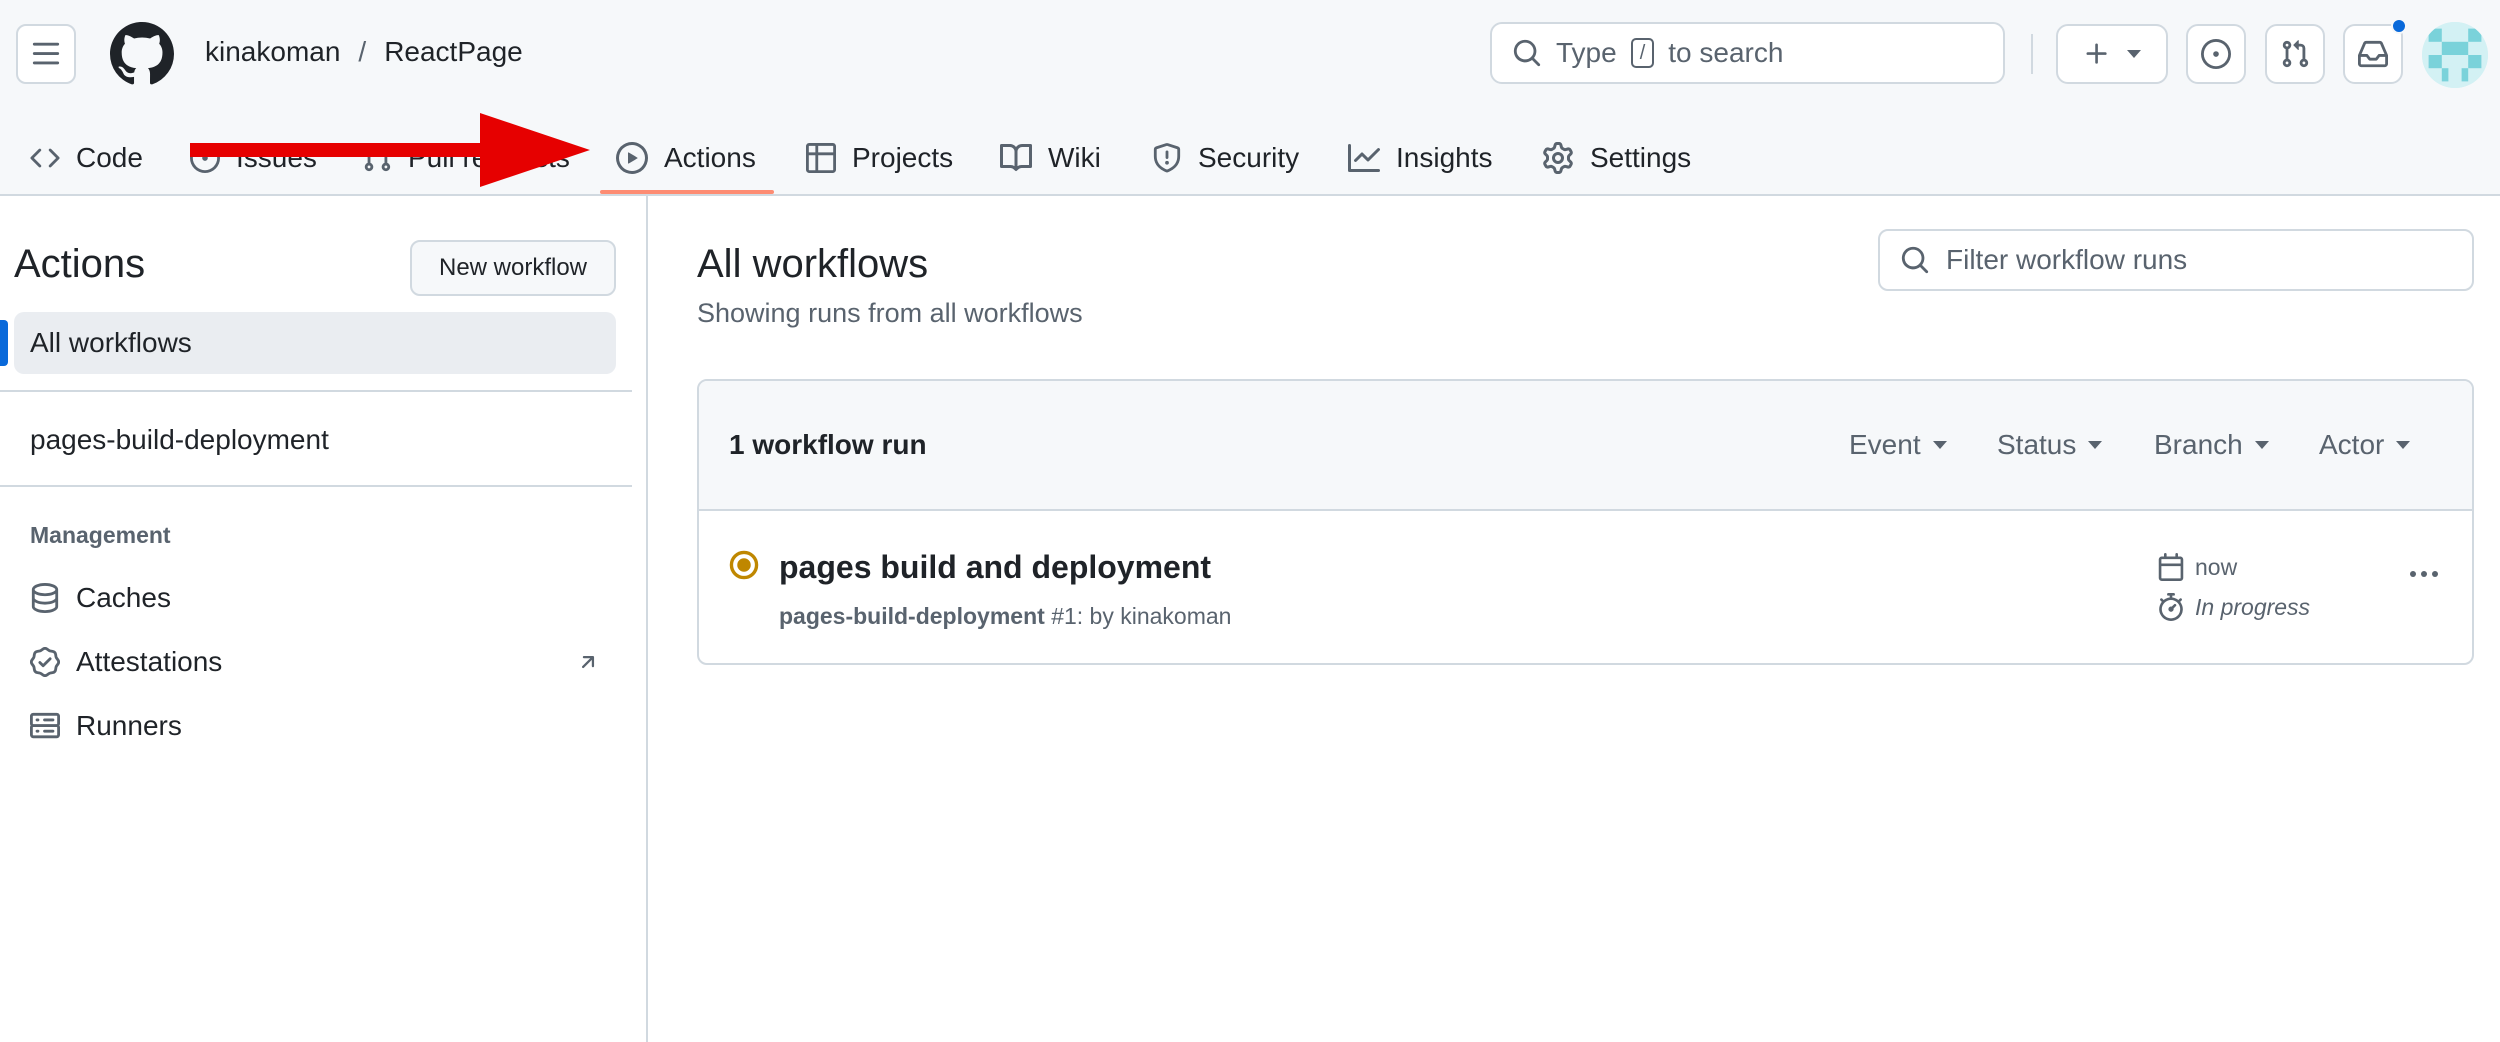 The height and width of the screenshot is (1042, 2500). What do you see at coordinates (1364, 158) in the screenshot?
I see `graph-icon` at bounding box center [1364, 158].